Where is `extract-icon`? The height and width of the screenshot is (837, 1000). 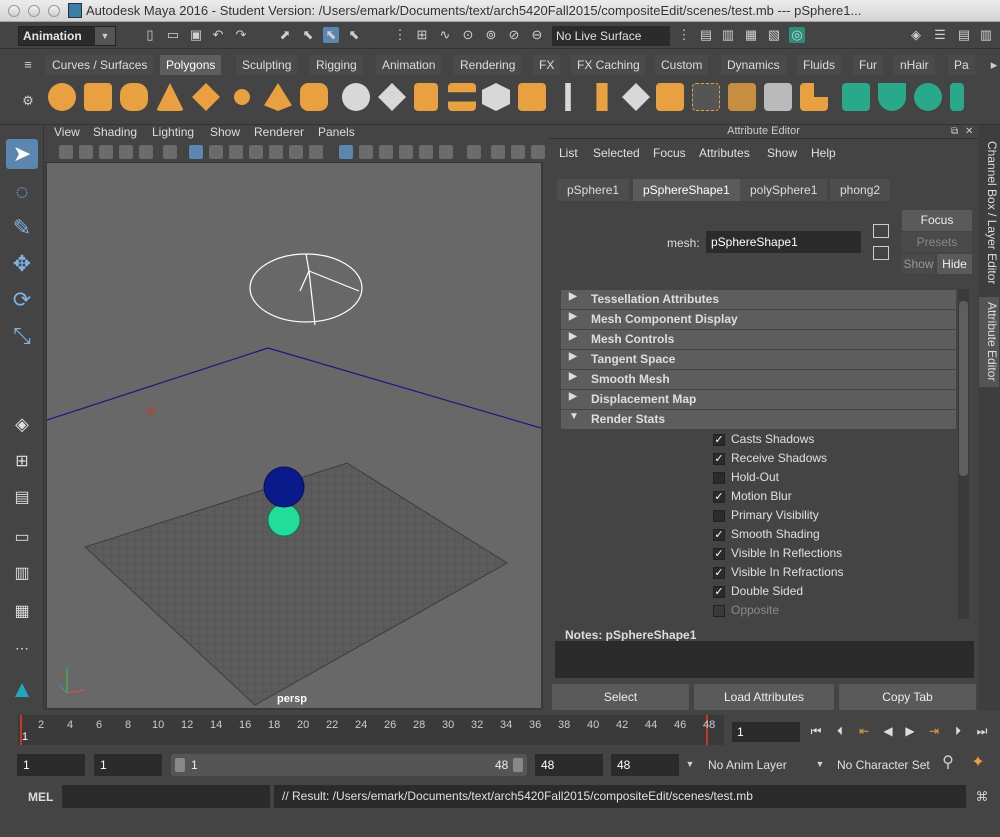 extract-icon is located at coordinates (426, 97).